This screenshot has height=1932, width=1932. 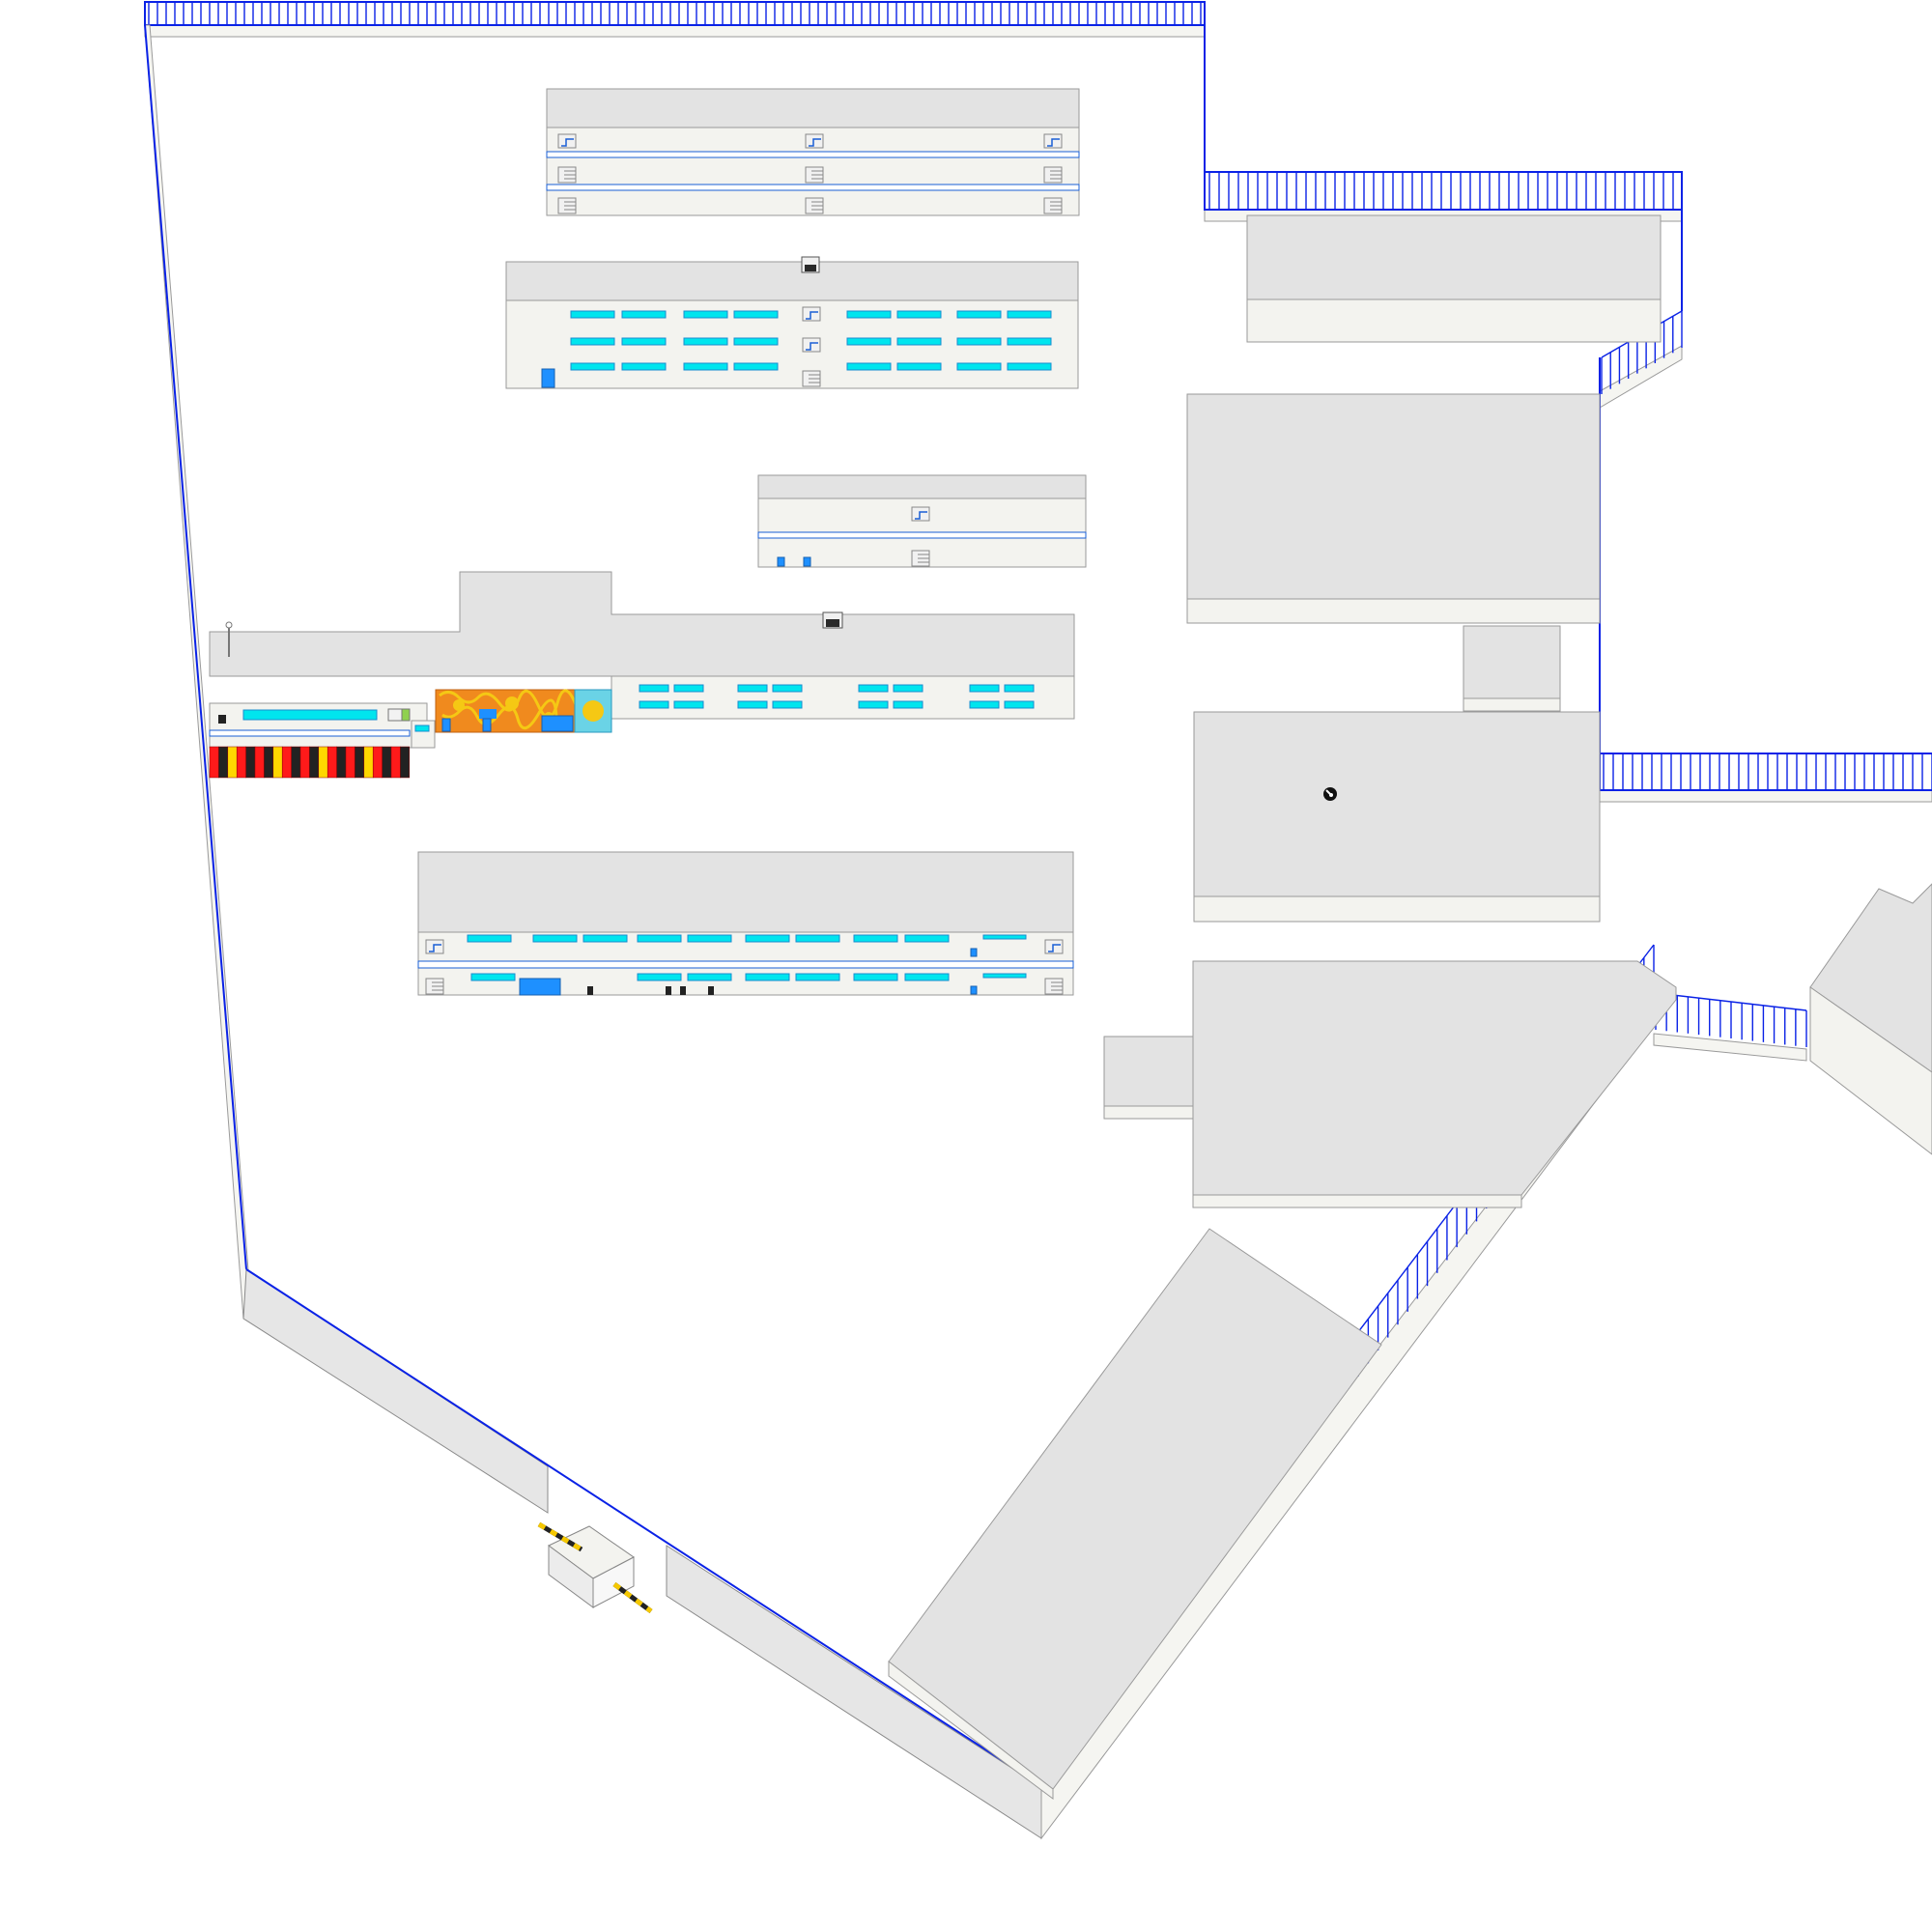 I want to click on vending-machine, so click(x=395, y=715).